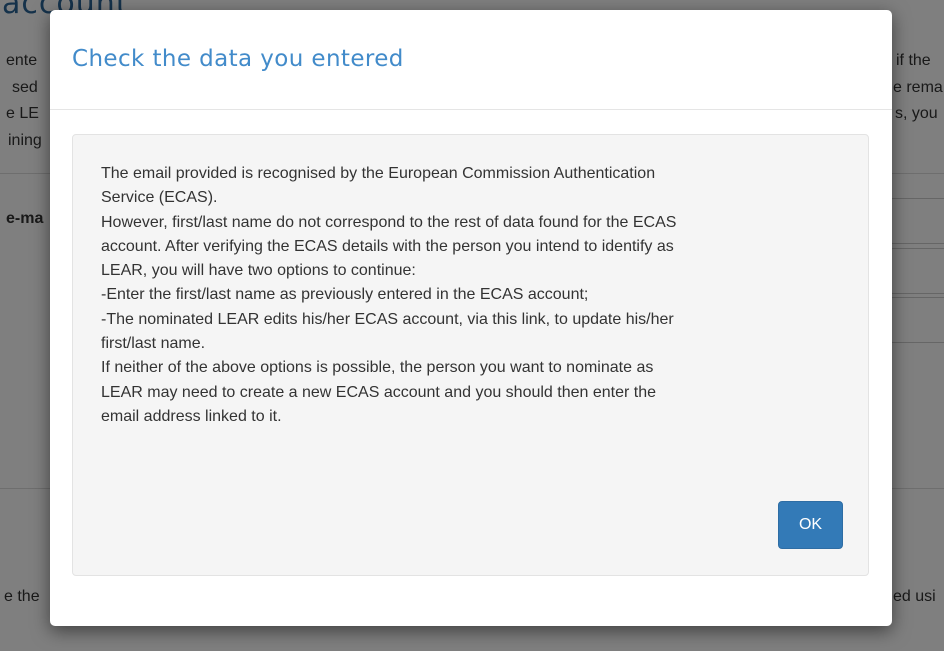 This screenshot has height=651, width=944. What do you see at coordinates (810, 525) in the screenshot?
I see `ok-button: OK` at bounding box center [810, 525].